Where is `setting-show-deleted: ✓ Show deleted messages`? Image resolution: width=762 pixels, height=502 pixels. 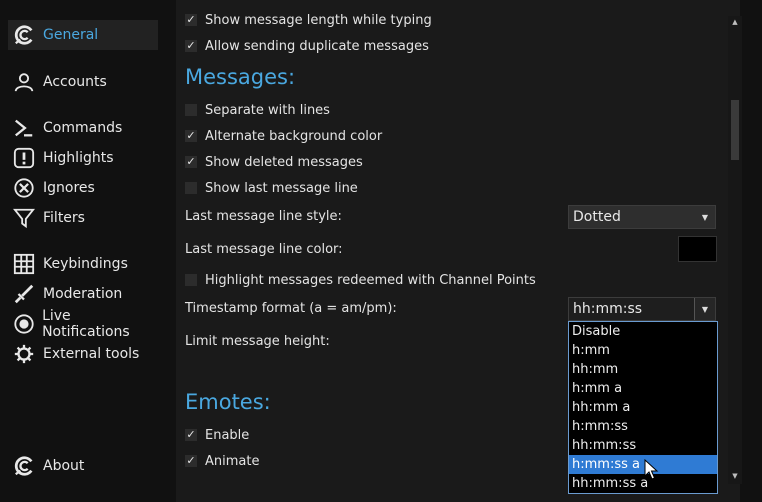
setting-show-deleted: ✓ Show deleted messages is located at coordinates (274, 162).